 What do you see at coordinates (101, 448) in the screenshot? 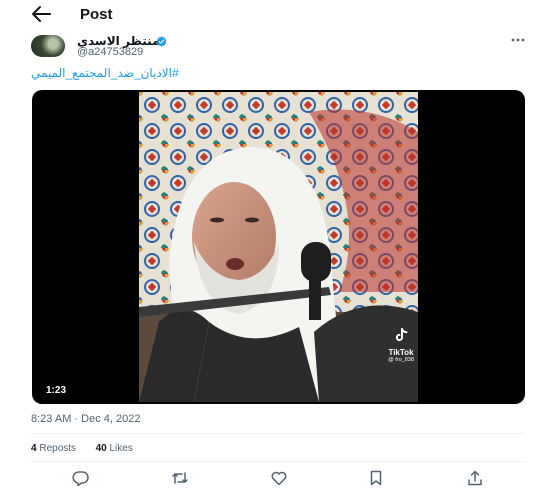
I see `likes-count: 40` at bounding box center [101, 448].